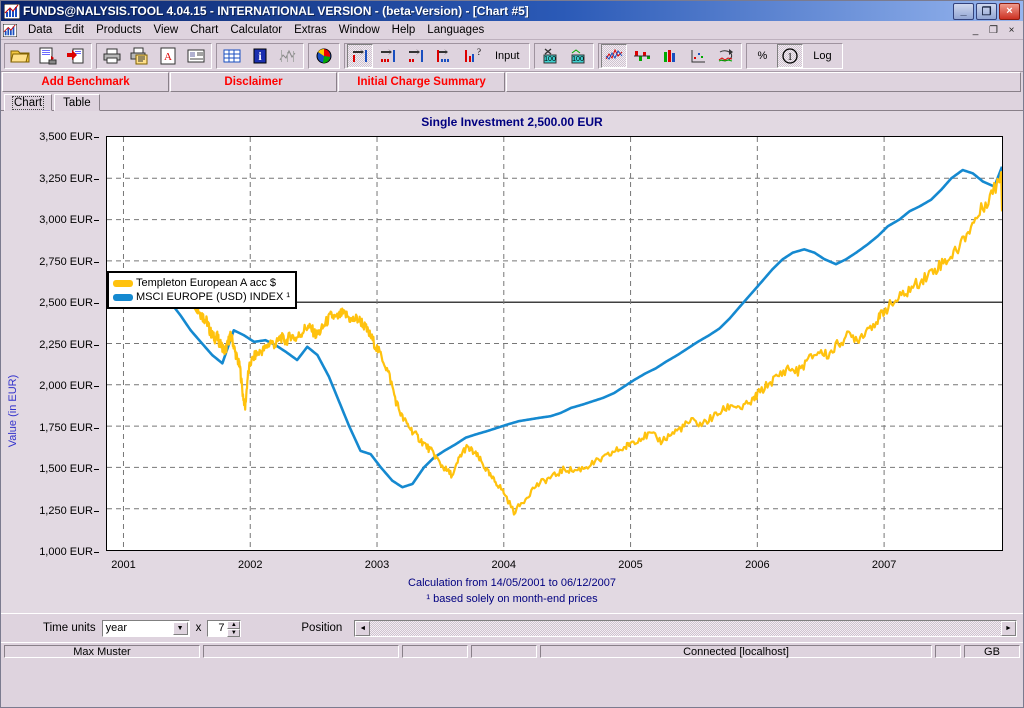 Image resolution: width=1024 pixels, height=708 pixels. Describe the element at coordinates (762, 55) in the screenshot. I see `percent-button: %` at that location.